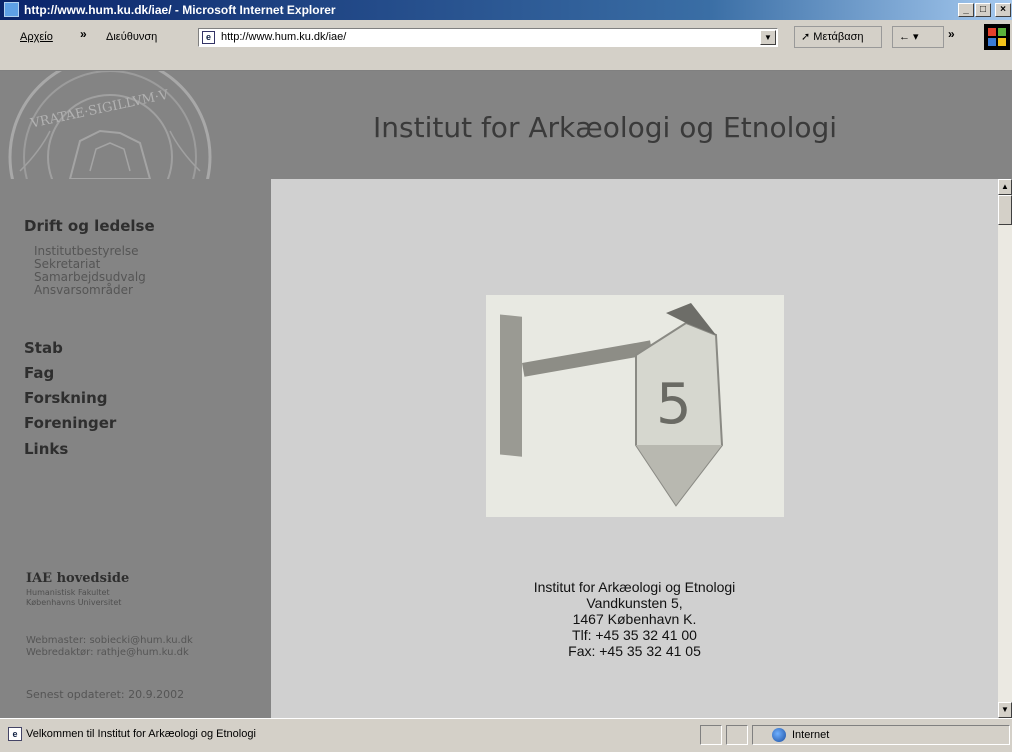 This screenshot has height=752, width=1012. Describe the element at coordinates (918, 37) in the screenshot. I see `back-history-button: ← ▾` at that location.